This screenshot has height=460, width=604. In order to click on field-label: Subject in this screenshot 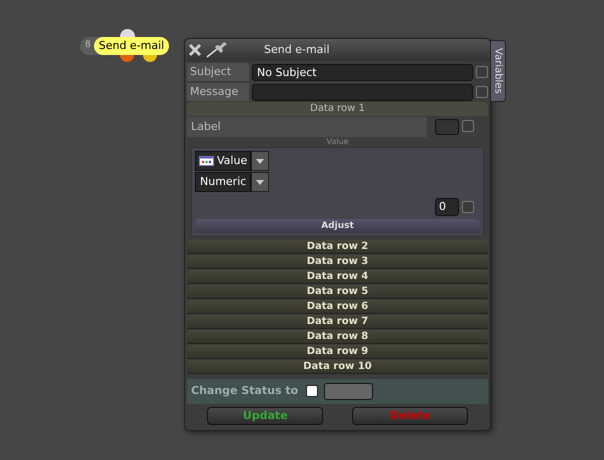, I will do `click(218, 72)`.